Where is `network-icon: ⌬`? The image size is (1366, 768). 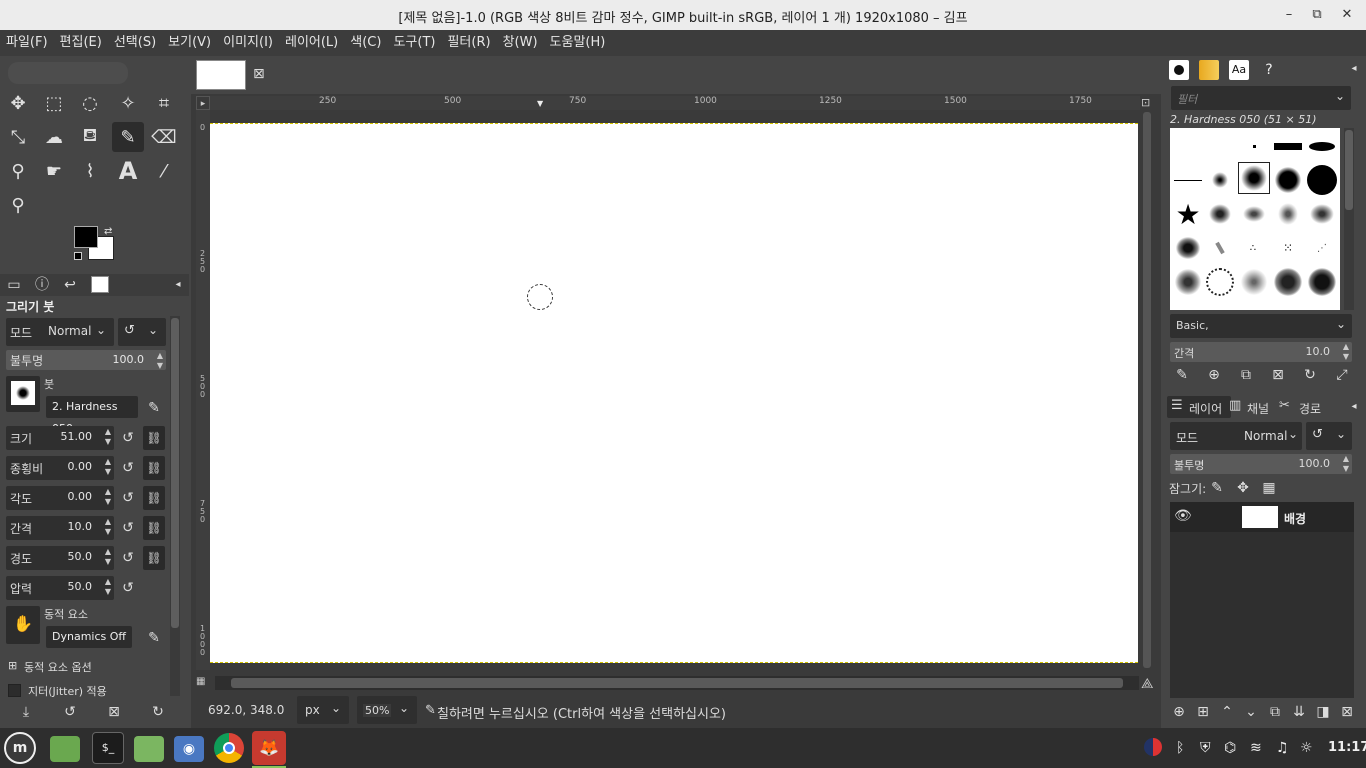
network-icon: ⌬ is located at coordinates (1230, 748).